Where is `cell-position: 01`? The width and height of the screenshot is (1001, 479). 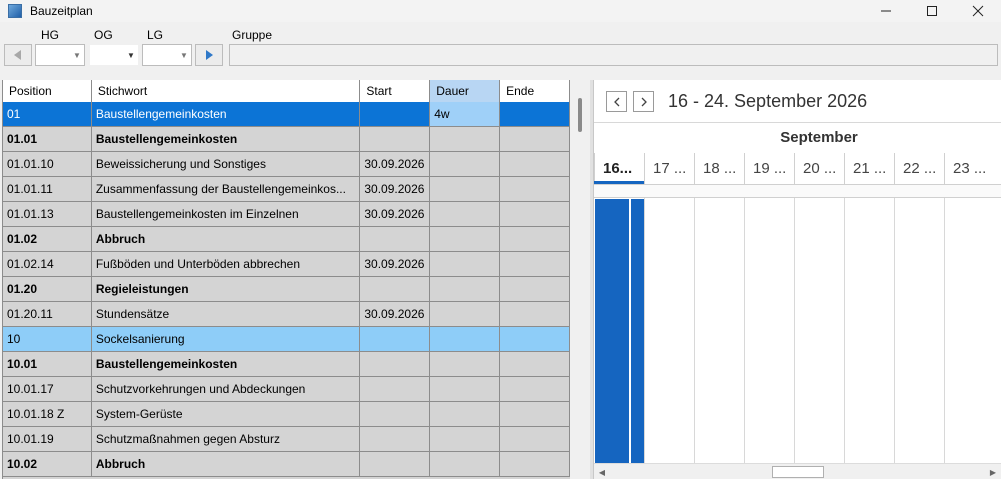
cell-position: 01 is located at coordinates (47, 114).